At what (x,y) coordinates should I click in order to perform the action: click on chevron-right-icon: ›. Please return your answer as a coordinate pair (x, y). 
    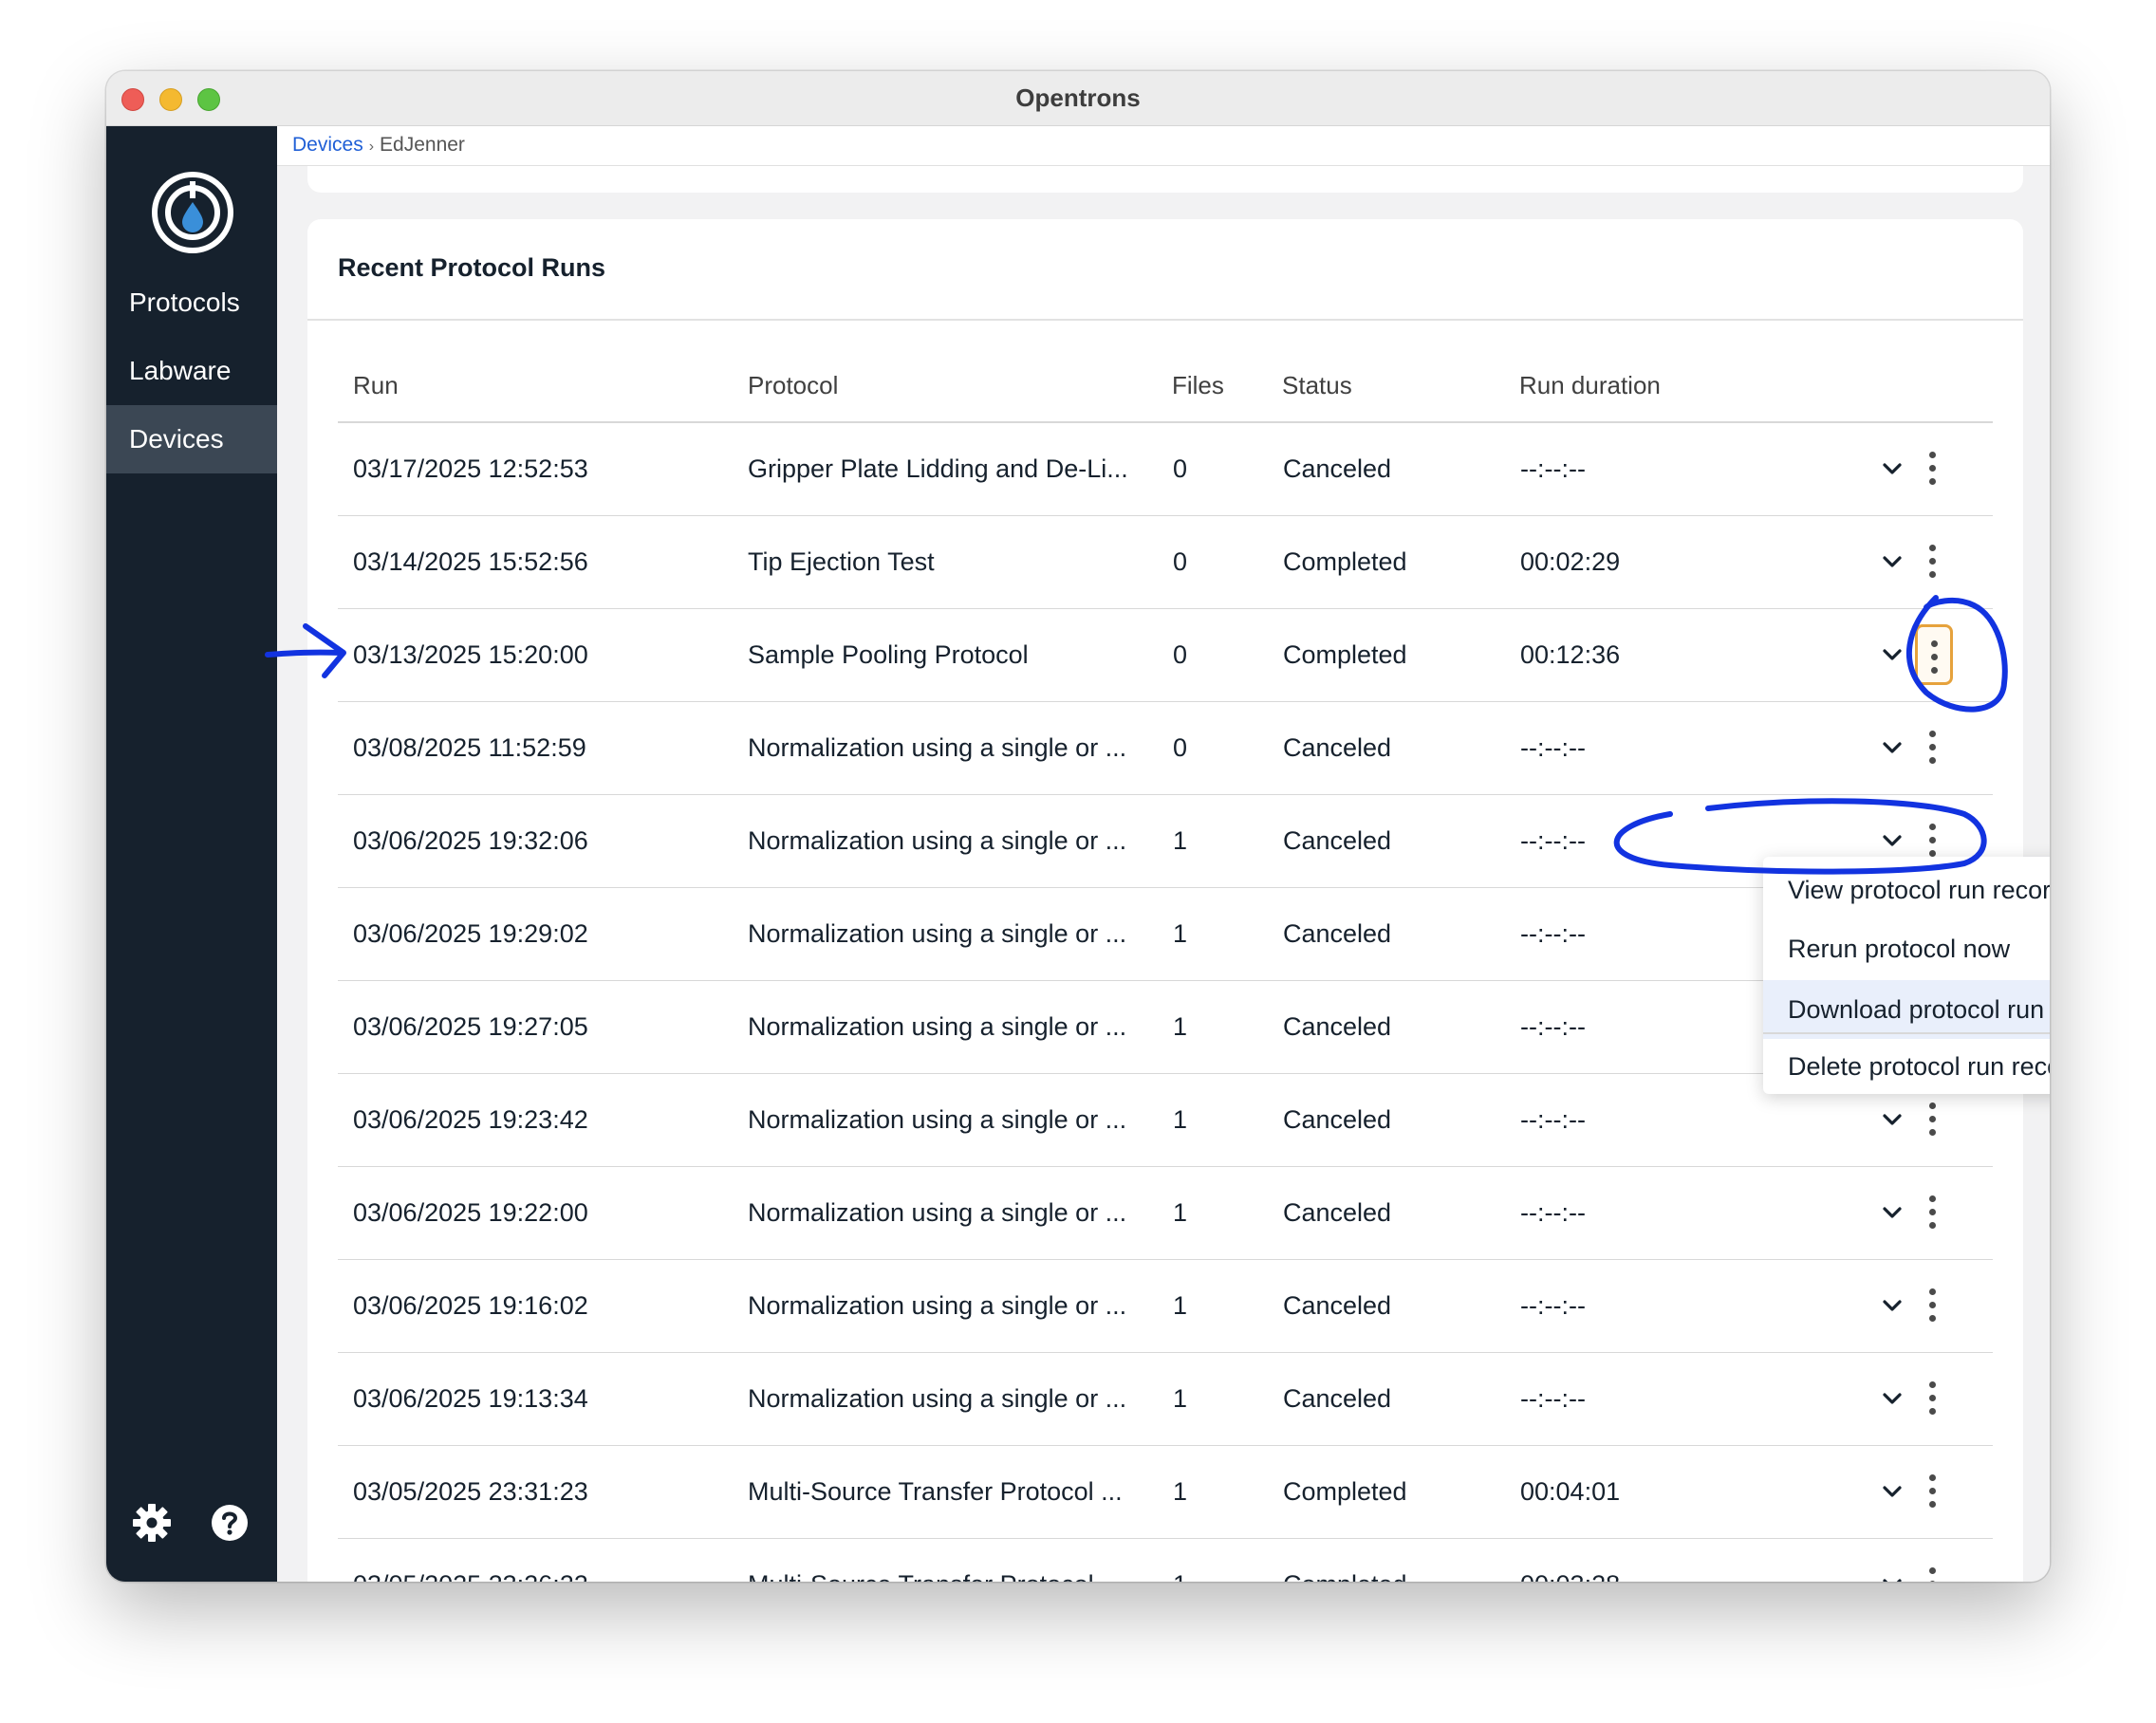
    Looking at the image, I should click on (371, 147).